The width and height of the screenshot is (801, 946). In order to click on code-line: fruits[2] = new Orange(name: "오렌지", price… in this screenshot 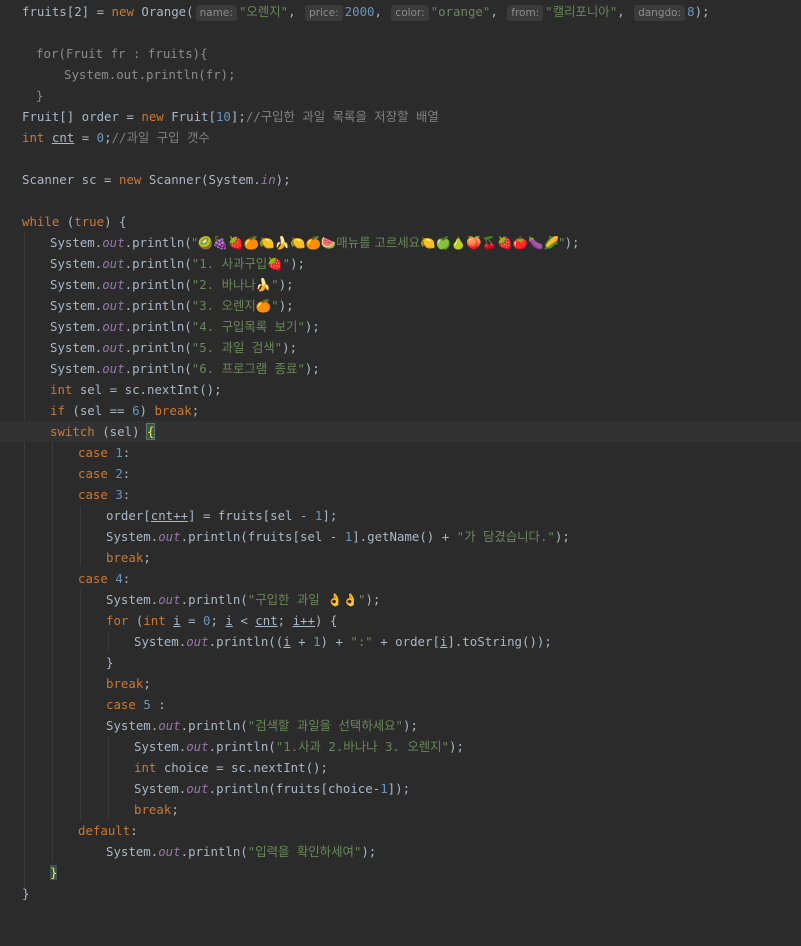, I will do `click(400, 11)`.